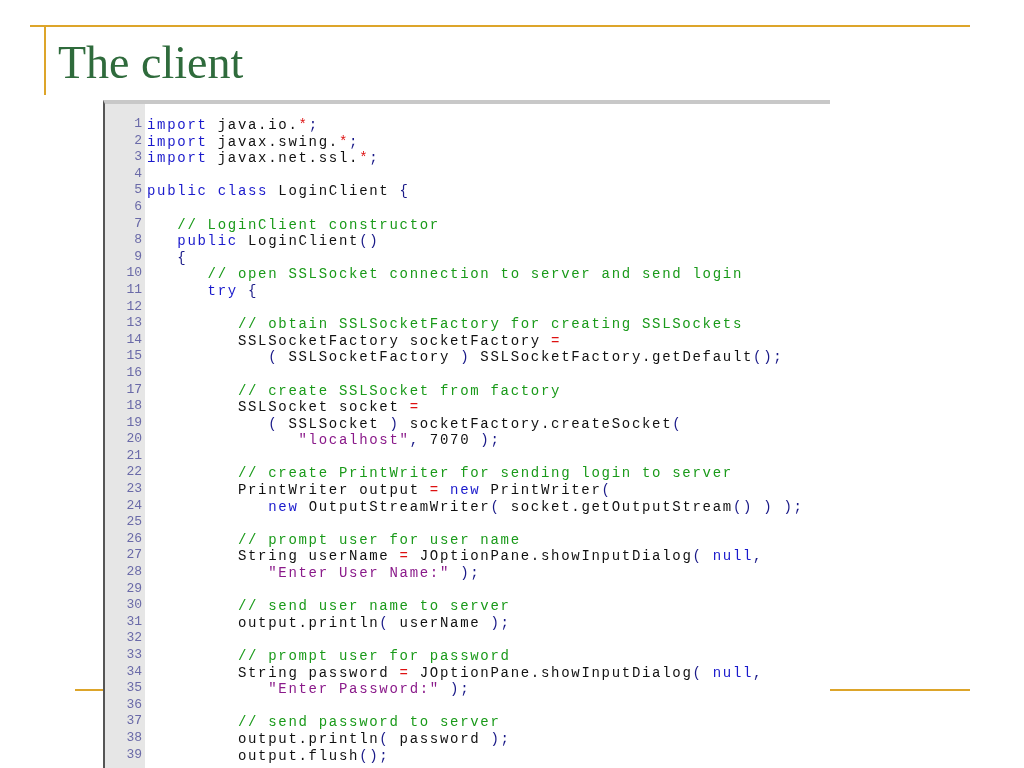 Image resolution: width=1024 pixels, height=768 pixels. I want to click on code-line: {, so click(182, 257).